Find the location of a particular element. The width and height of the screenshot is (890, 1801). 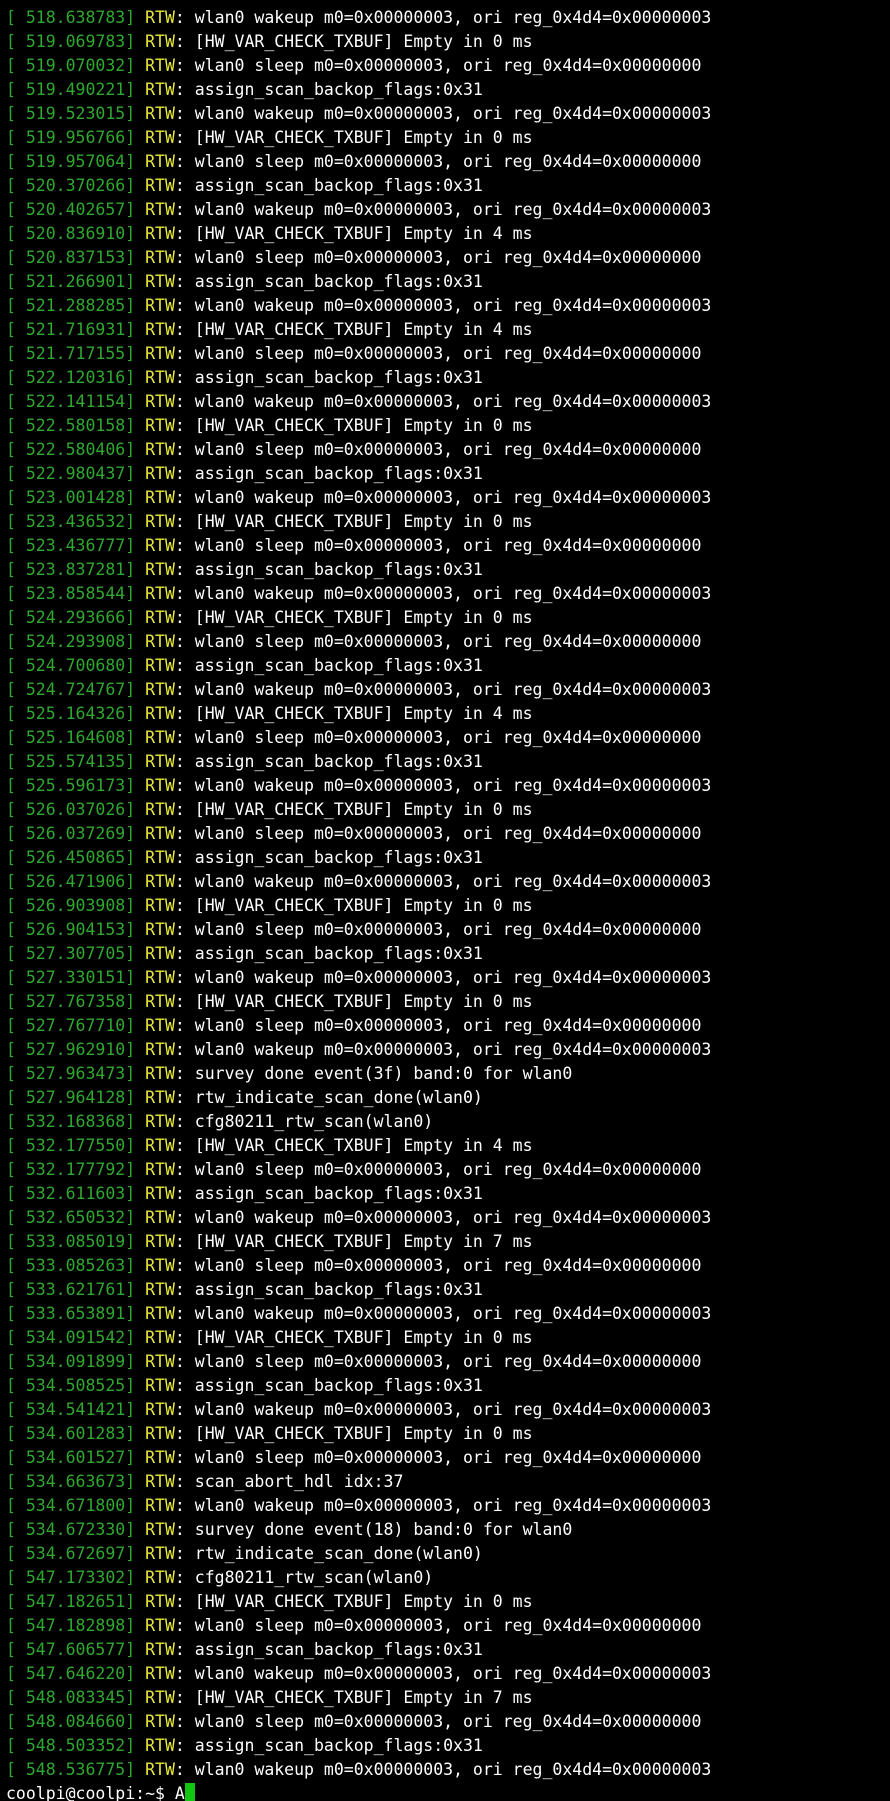

timestamp: 527.330151 is located at coordinates (75, 977).